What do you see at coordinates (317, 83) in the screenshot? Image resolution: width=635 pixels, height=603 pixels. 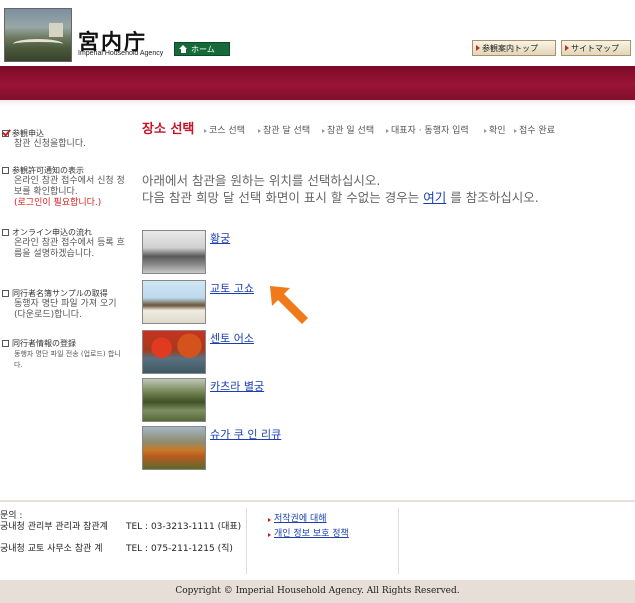 I see `header-banner` at bounding box center [317, 83].